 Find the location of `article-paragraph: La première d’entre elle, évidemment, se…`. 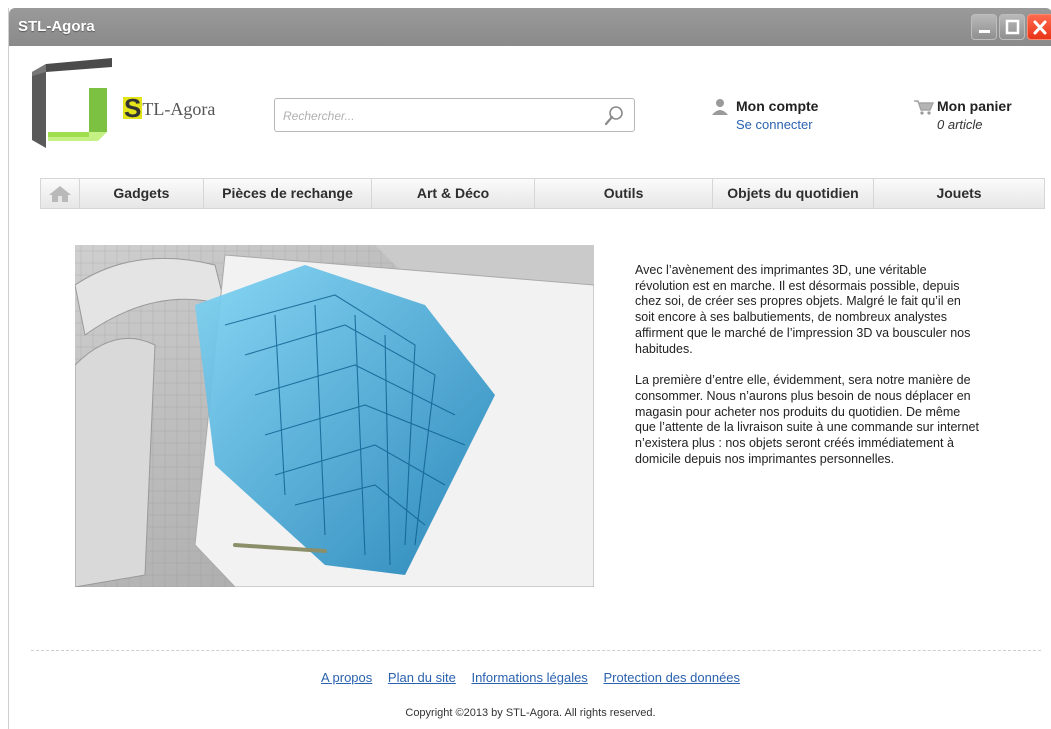

article-paragraph: La première d’entre elle, évidemment, se… is located at coordinates (807, 419).